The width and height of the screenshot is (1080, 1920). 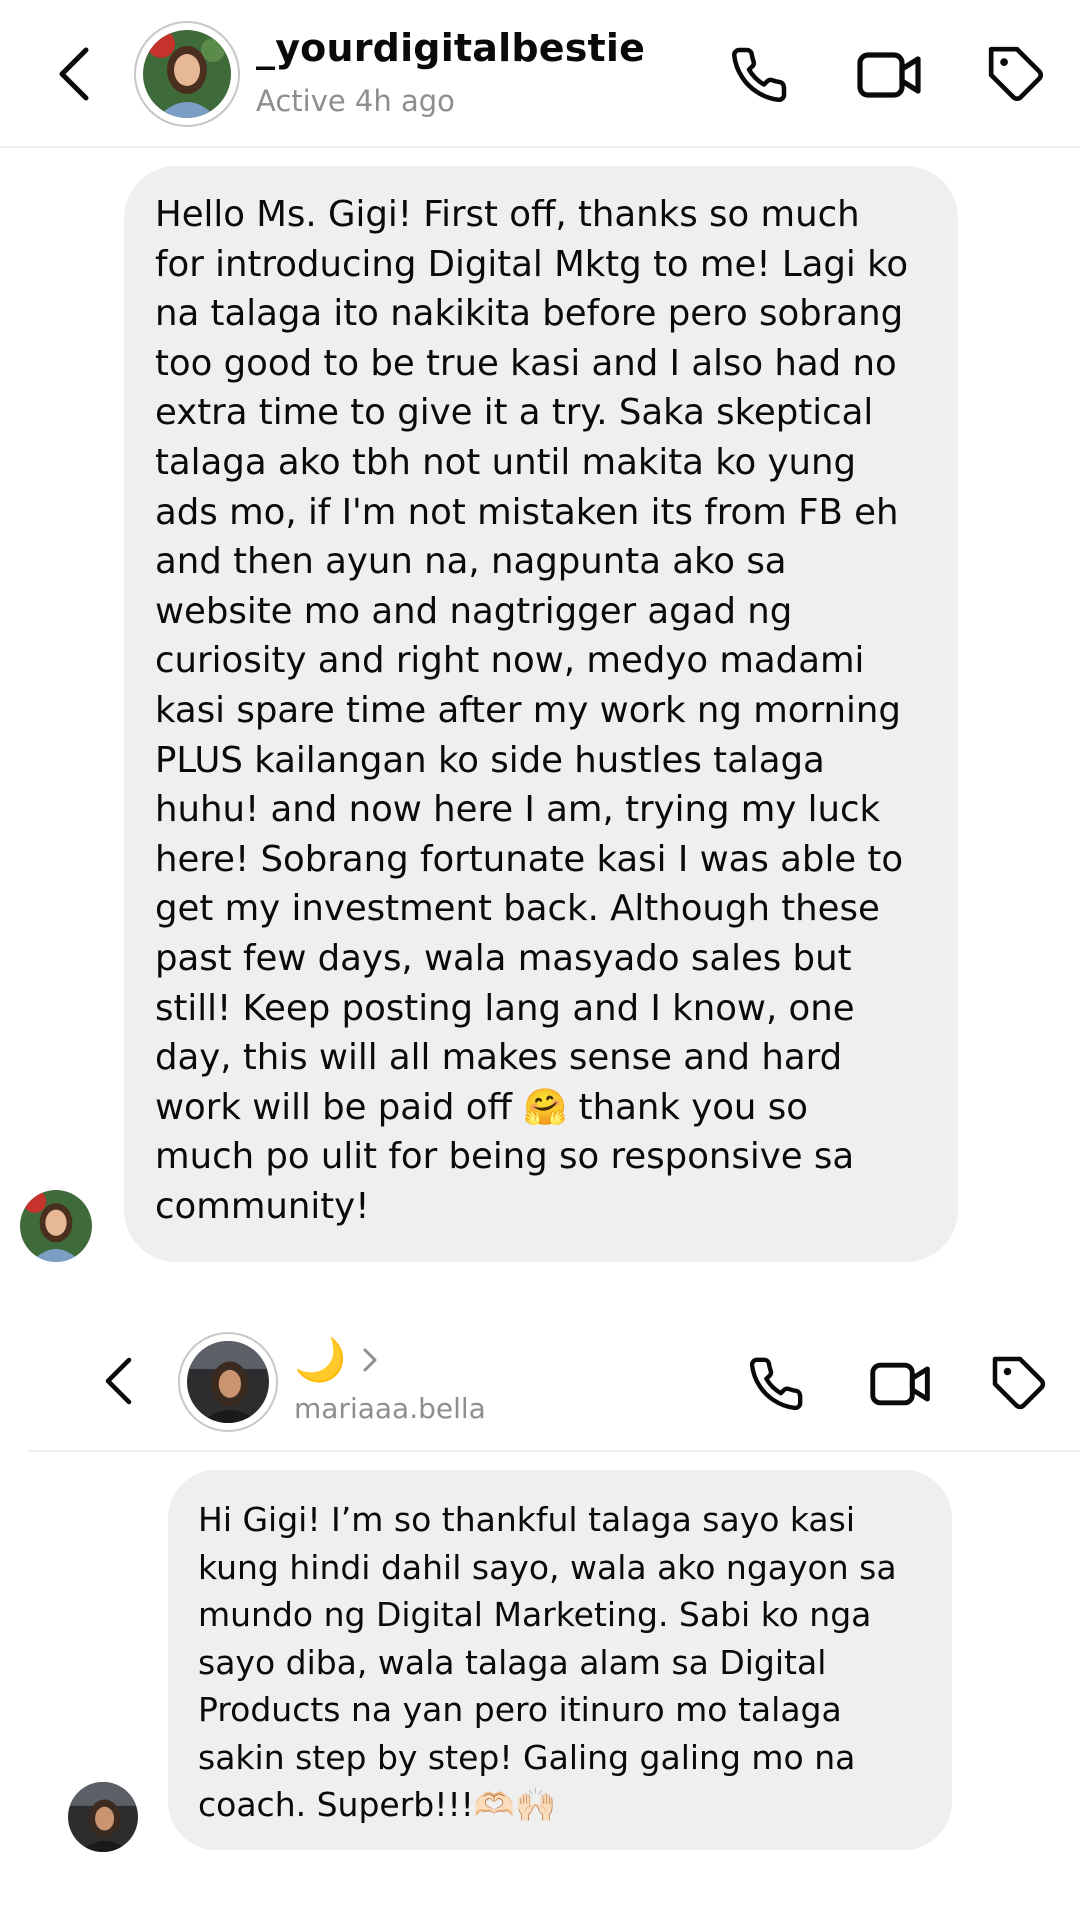 What do you see at coordinates (355, 101) in the screenshot?
I see `active-status: Active 4h ago` at bounding box center [355, 101].